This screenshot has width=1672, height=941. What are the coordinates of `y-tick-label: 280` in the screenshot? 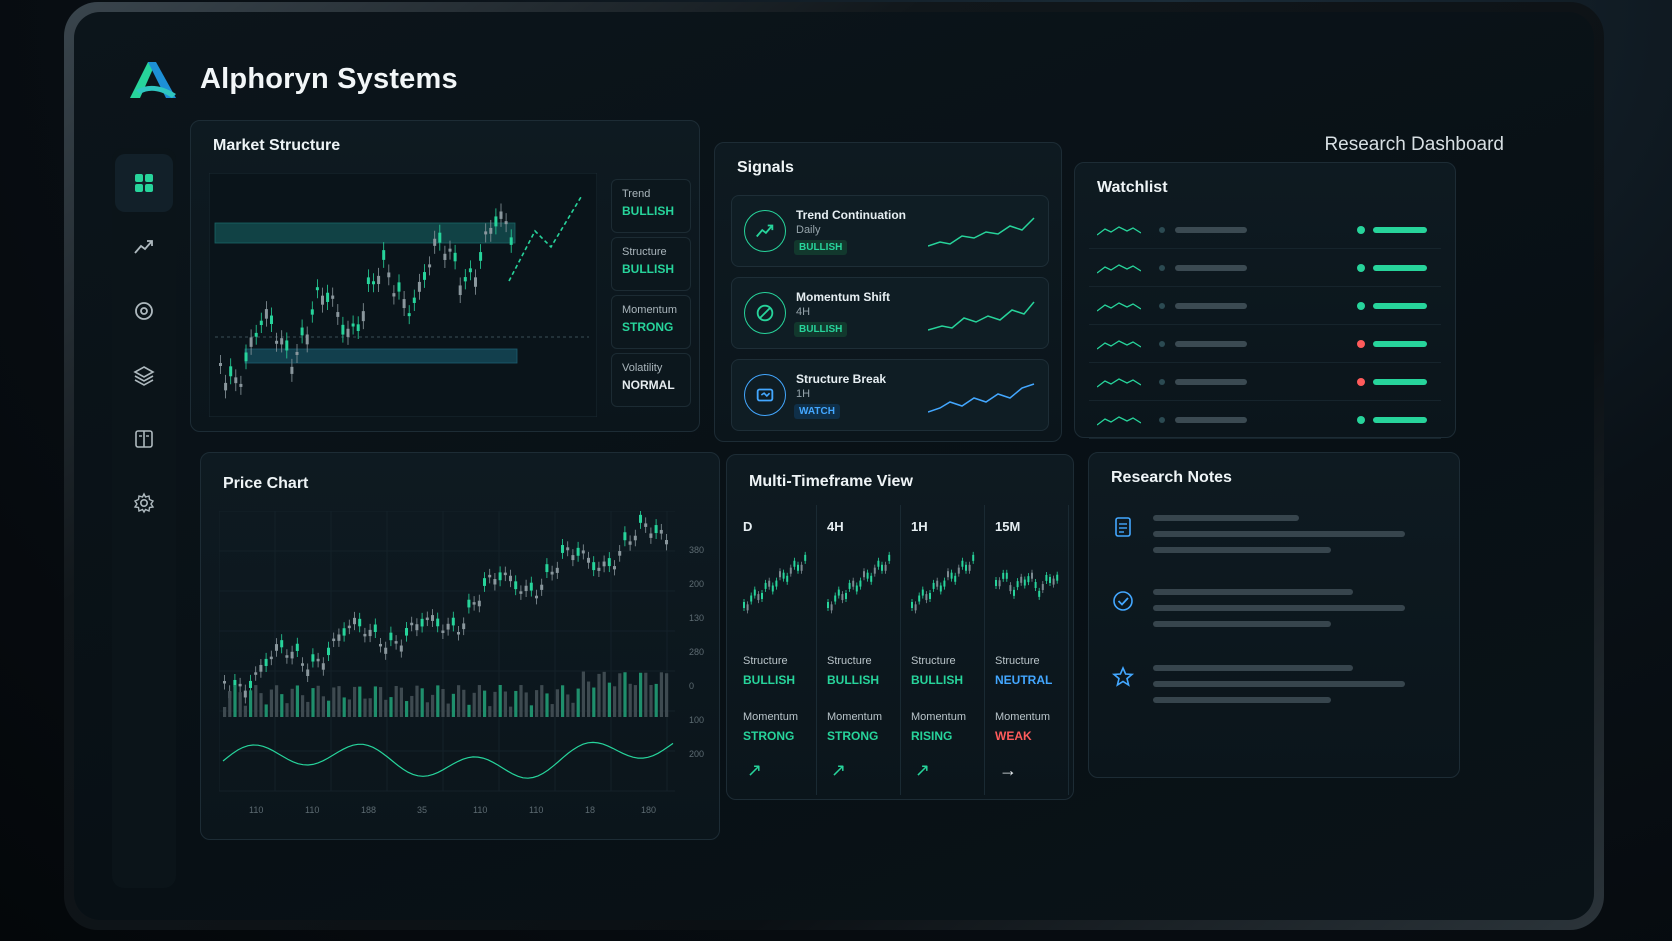 It's located at (697, 652).